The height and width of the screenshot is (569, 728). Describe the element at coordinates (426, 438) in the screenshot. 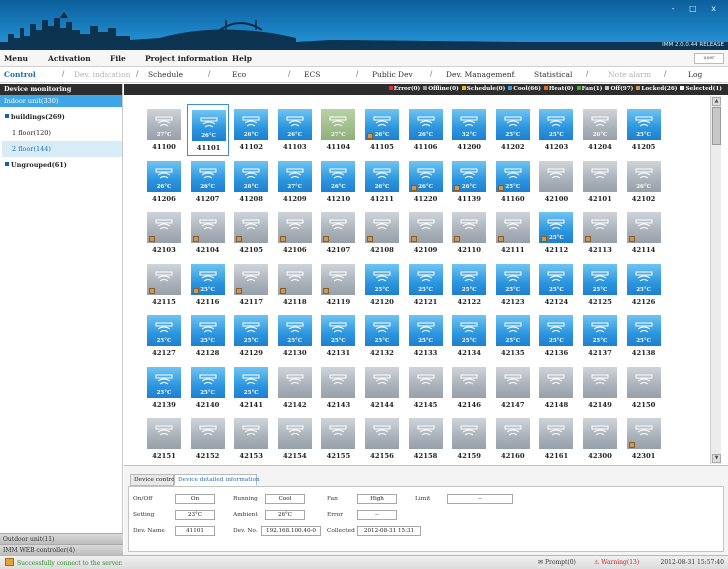

I see `device-tile: 42158` at that location.